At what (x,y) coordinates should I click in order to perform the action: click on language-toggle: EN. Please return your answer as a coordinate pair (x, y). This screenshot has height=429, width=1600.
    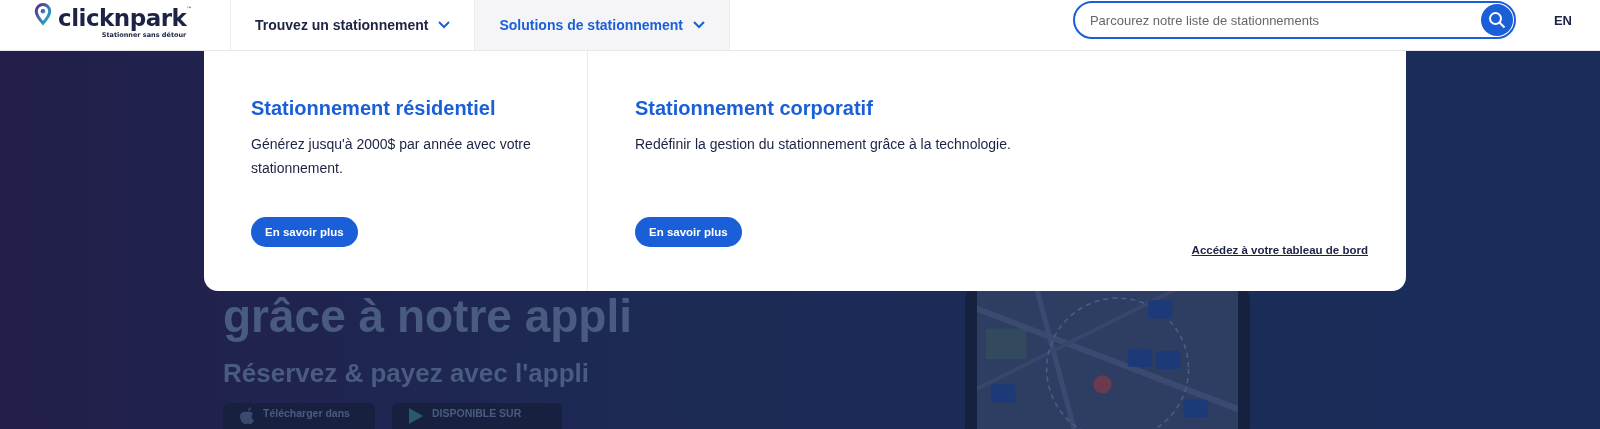
    Looking at the image, I should click on (1562, 20).